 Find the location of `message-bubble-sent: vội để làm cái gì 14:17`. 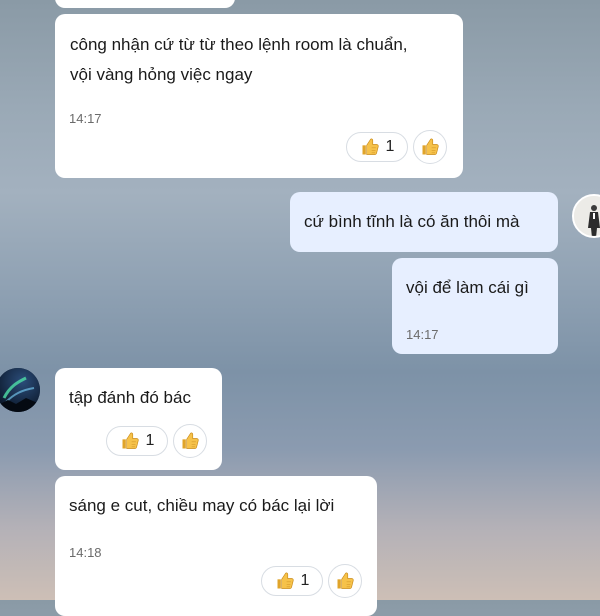

message-bubble-sent: vội để làm cái gì 14:17 is located at coordinates (475, 306).